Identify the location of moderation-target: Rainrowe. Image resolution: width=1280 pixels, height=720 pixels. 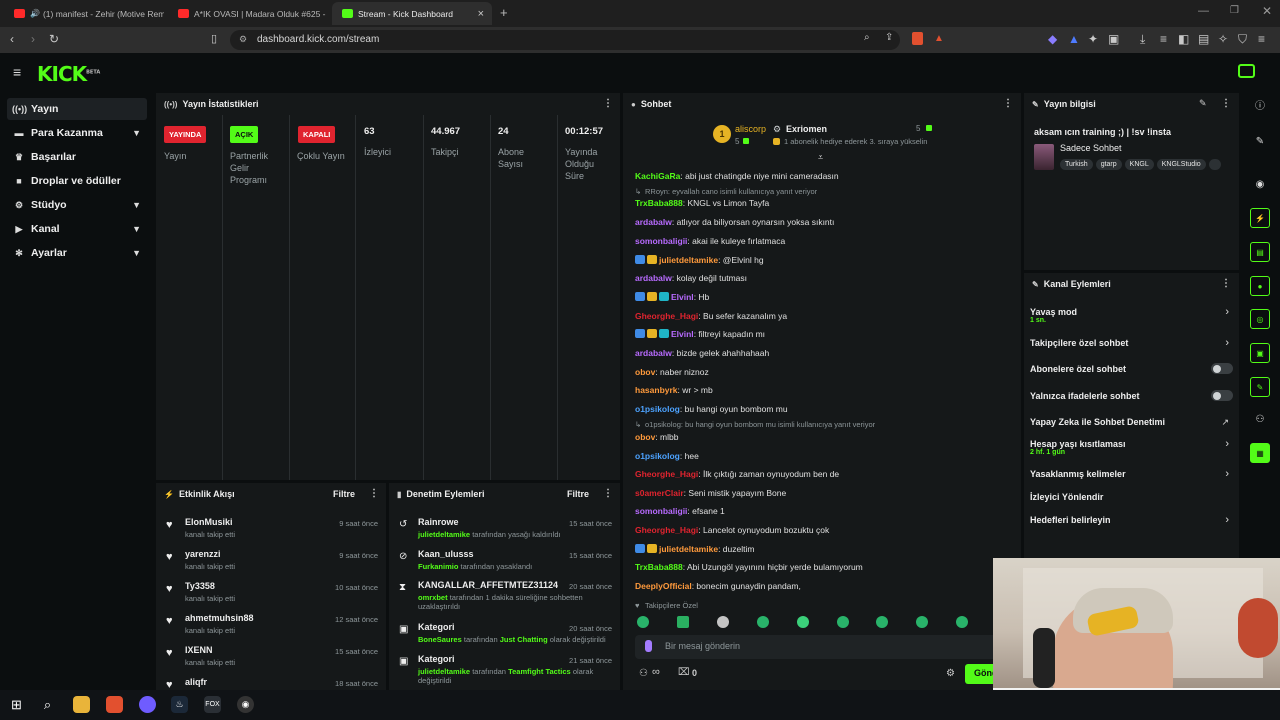
(438, 522).